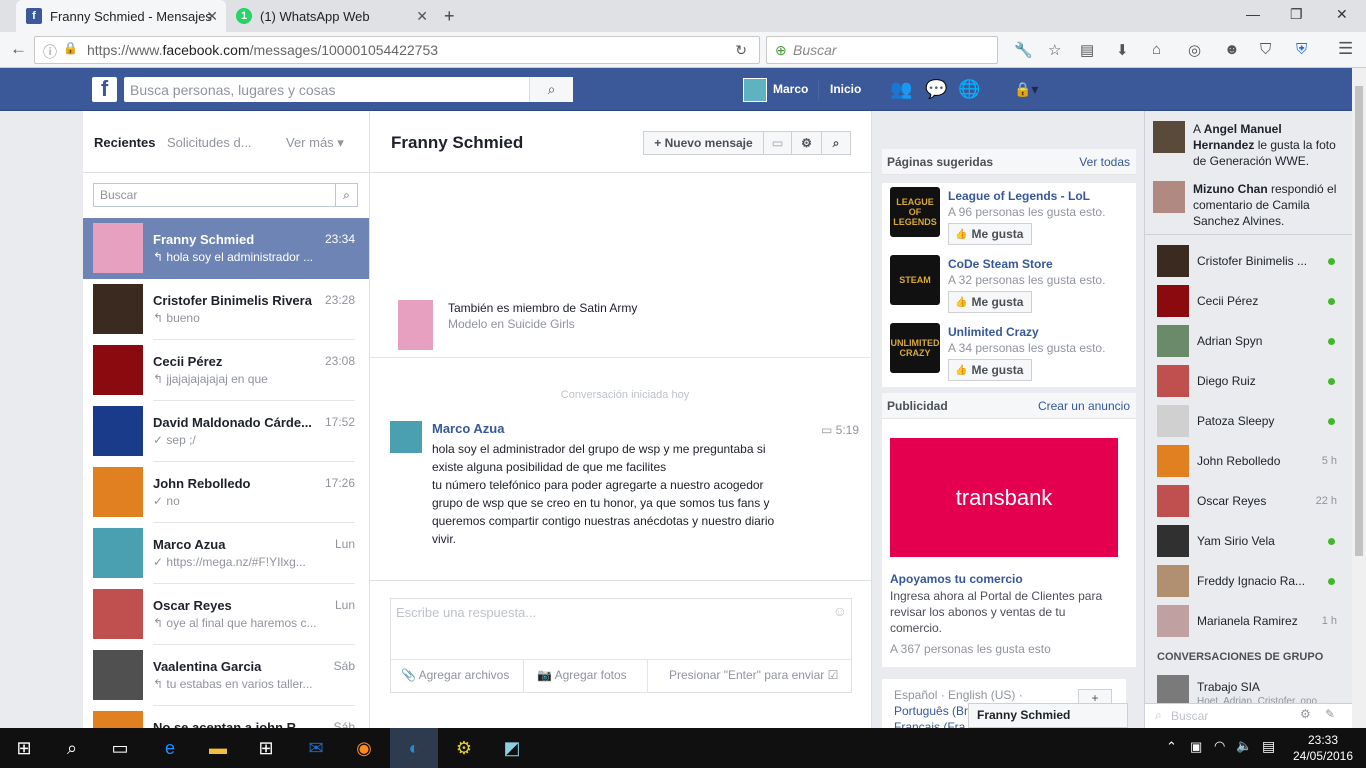  I want to click on search-engine-icon: ⊕, so click(781, 50).